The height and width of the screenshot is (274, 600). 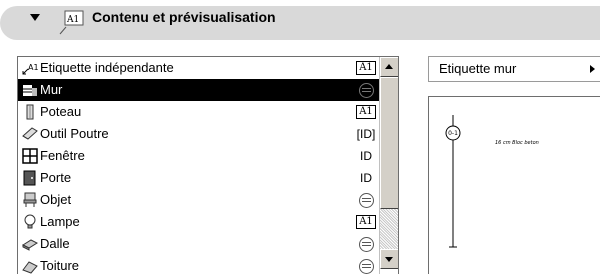 I want to click on list-item-label: Toiture, so click(x=60, y=265).